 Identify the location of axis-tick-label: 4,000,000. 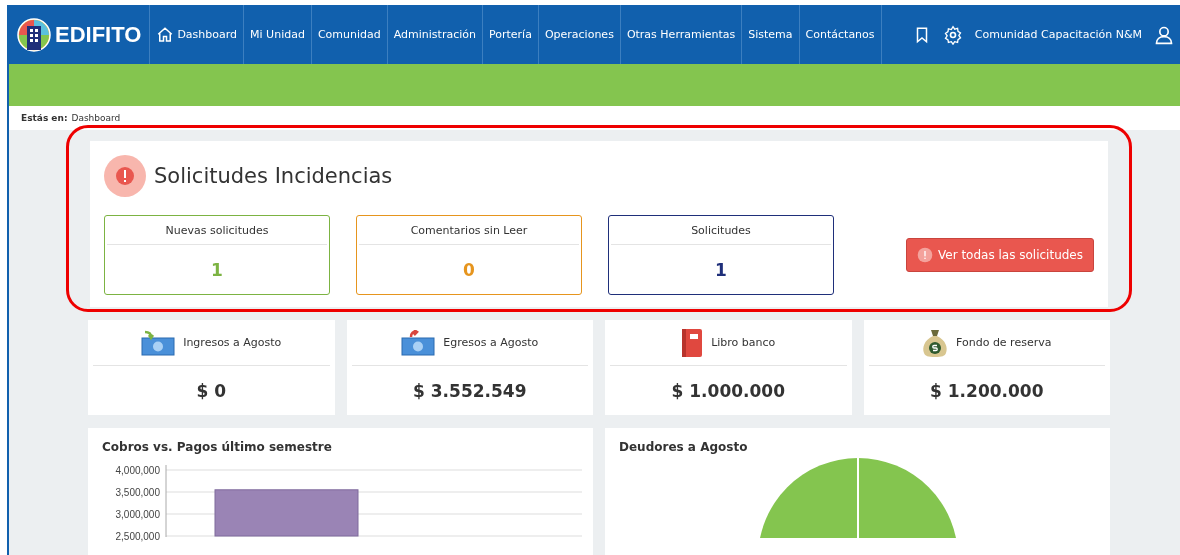
(137, 470).